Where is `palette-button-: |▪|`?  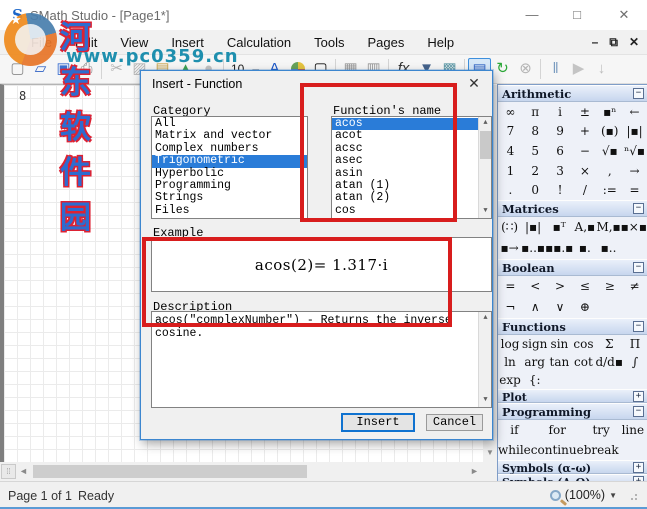
palette-button-: |▪| is located at coordinates (533, 227).